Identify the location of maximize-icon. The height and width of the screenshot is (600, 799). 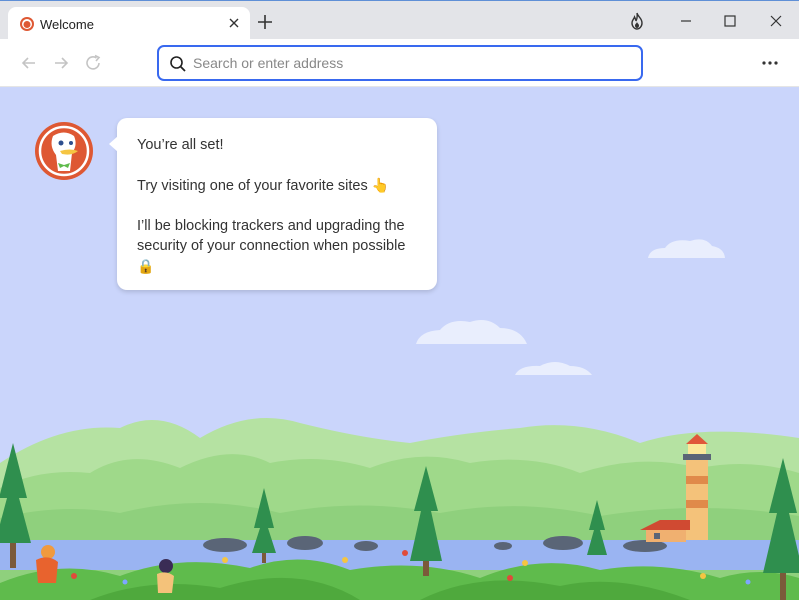
(730, 21).